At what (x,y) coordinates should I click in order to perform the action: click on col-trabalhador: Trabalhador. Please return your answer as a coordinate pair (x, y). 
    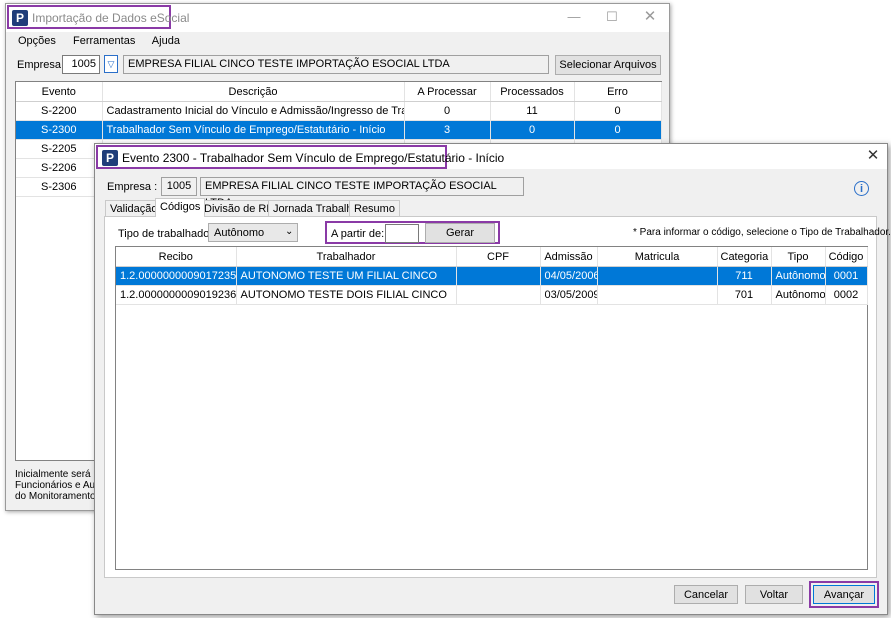
    Looking at the image, I should click on (346, 257).